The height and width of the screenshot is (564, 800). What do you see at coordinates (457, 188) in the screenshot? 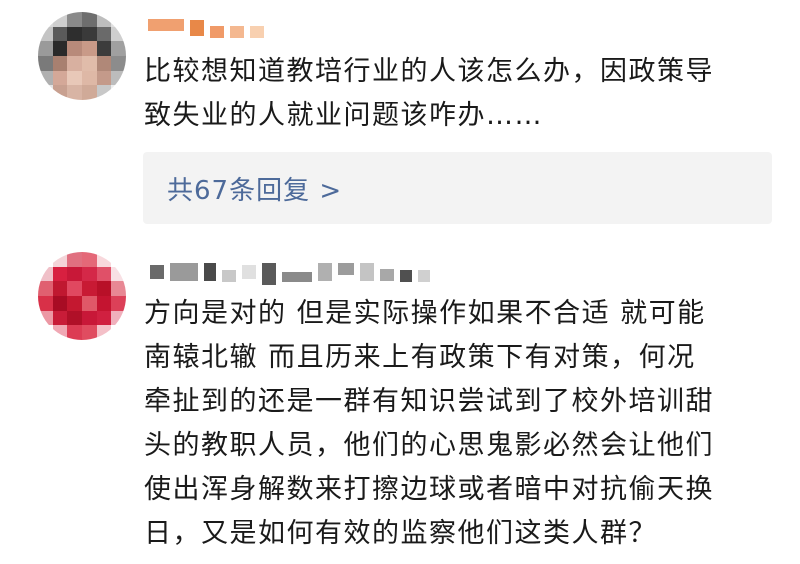
I see `replies-box: 共67条回复 >` at bounding box center [457, 188].